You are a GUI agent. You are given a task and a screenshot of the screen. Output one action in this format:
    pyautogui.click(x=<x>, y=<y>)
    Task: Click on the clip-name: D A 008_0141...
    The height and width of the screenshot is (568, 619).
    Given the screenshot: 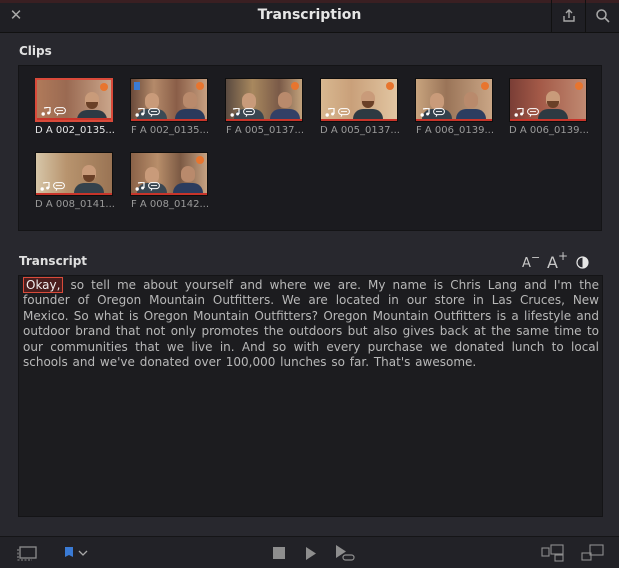 What is the action you would take?
    pyautogui.click(x=75, y=204)
    